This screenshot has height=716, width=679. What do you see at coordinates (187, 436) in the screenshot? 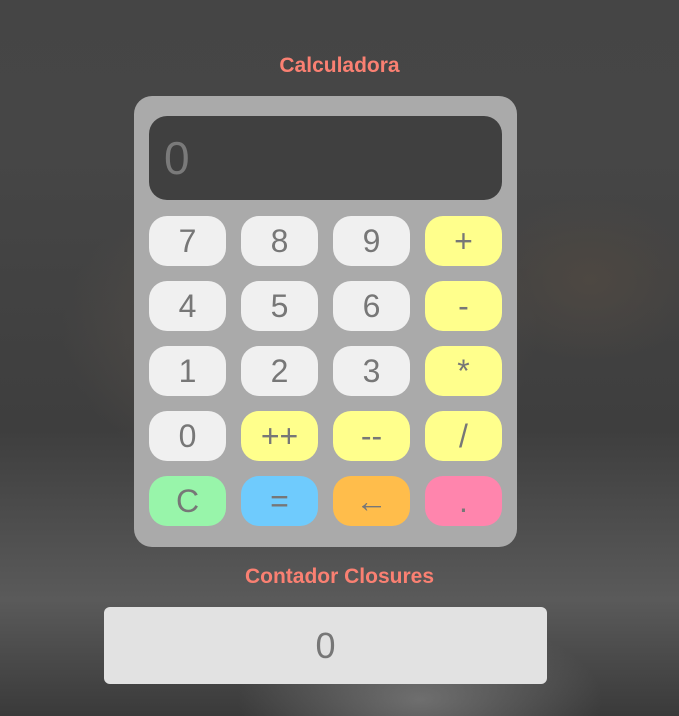
I see `key-0-button: 0` at bounding box center [187, 436].